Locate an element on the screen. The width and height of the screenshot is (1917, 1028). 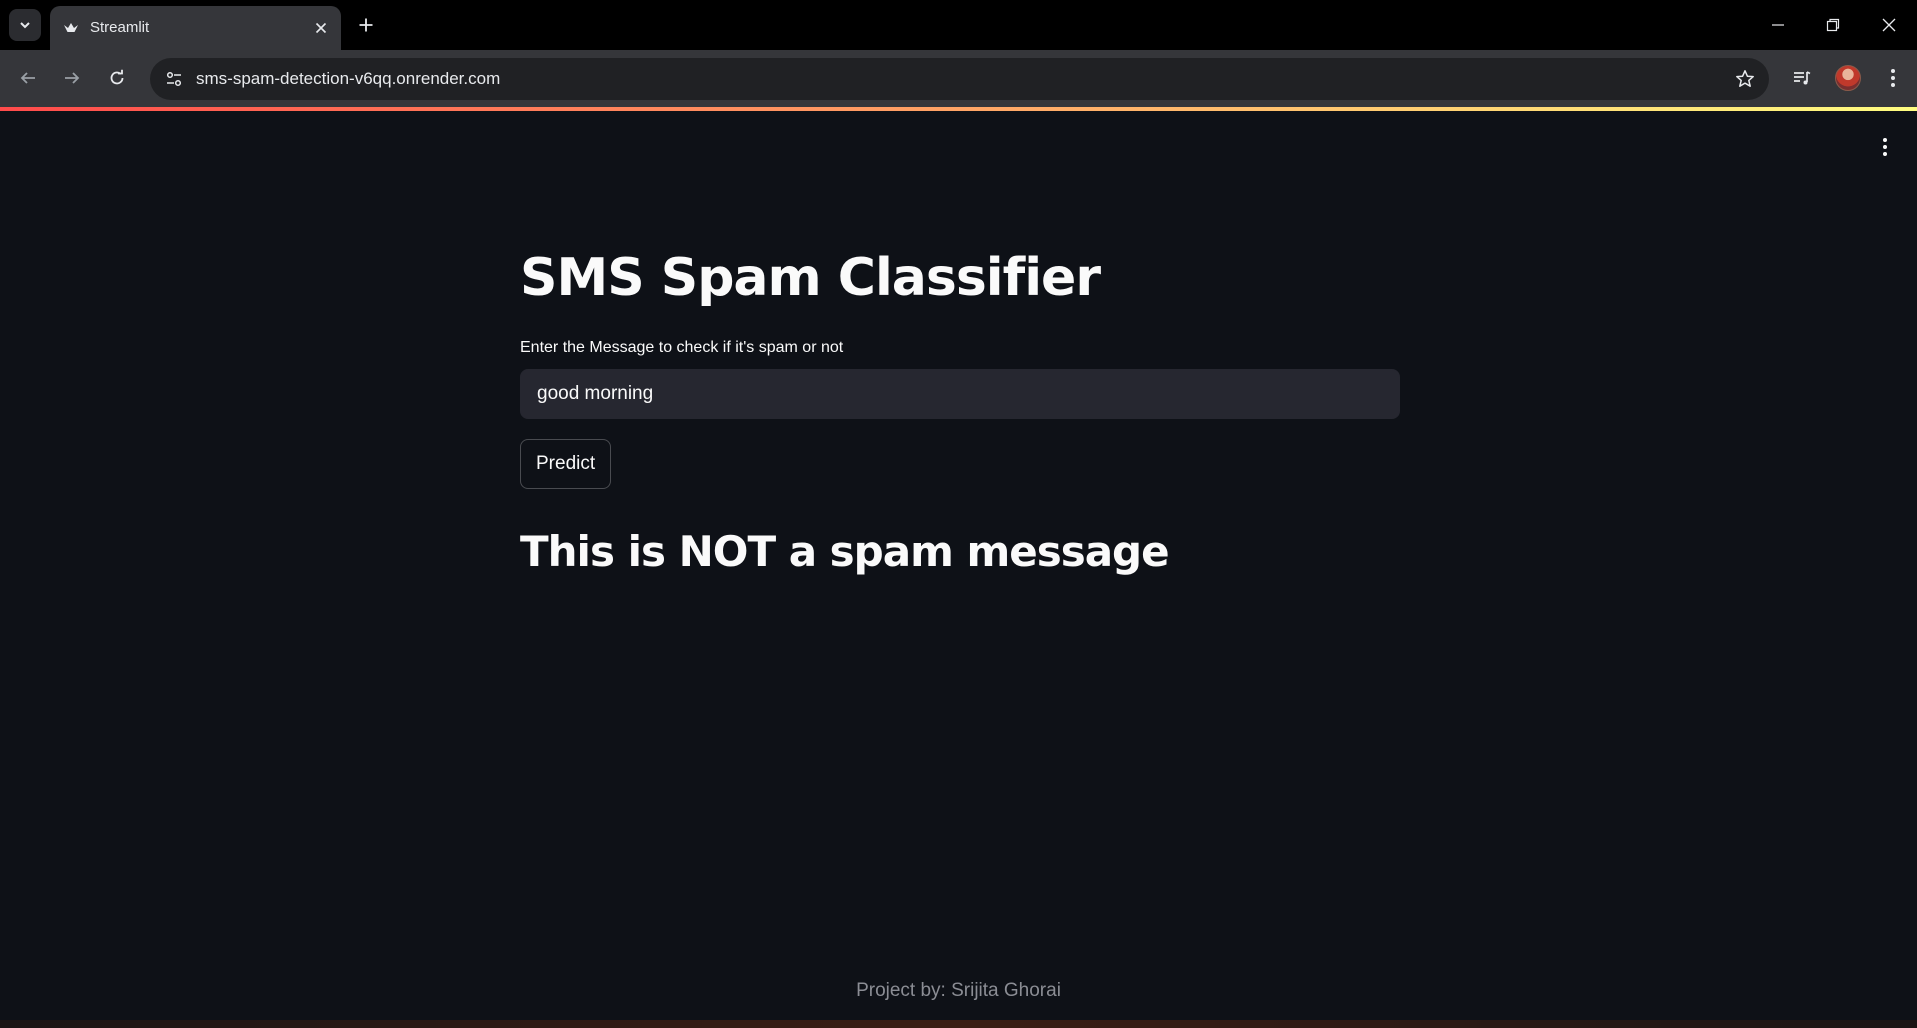
restore-button is located at coordinates (1833, 25).